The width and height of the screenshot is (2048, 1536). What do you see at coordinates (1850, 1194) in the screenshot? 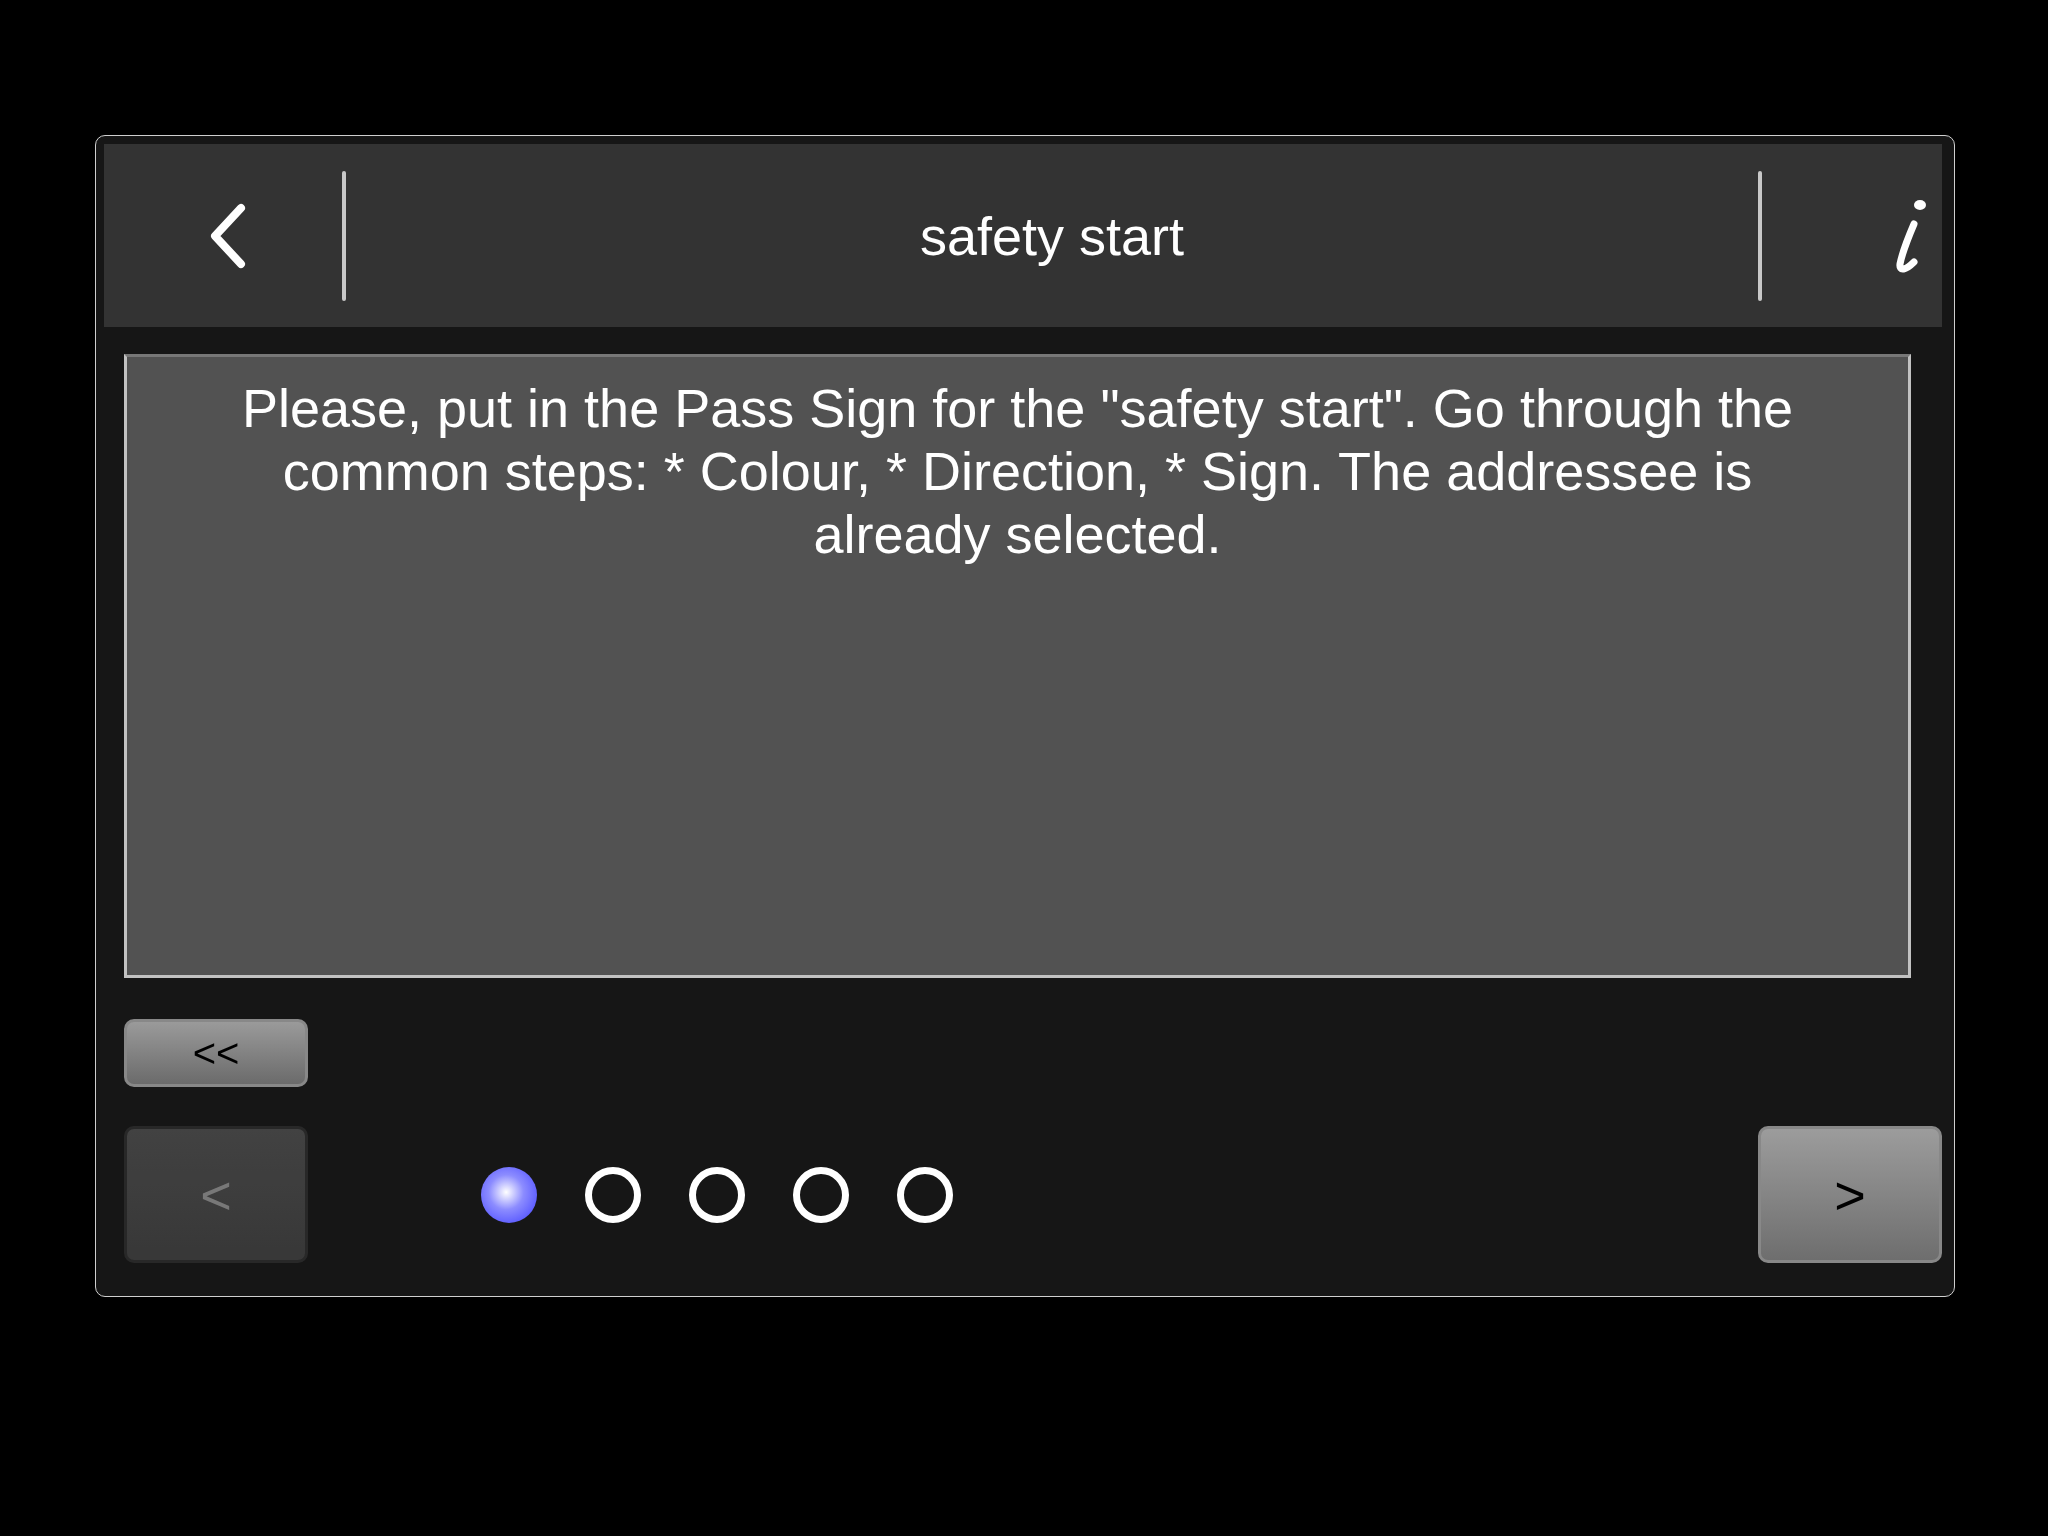
I see `next-button: >` at bounding box center [1850, 1194].